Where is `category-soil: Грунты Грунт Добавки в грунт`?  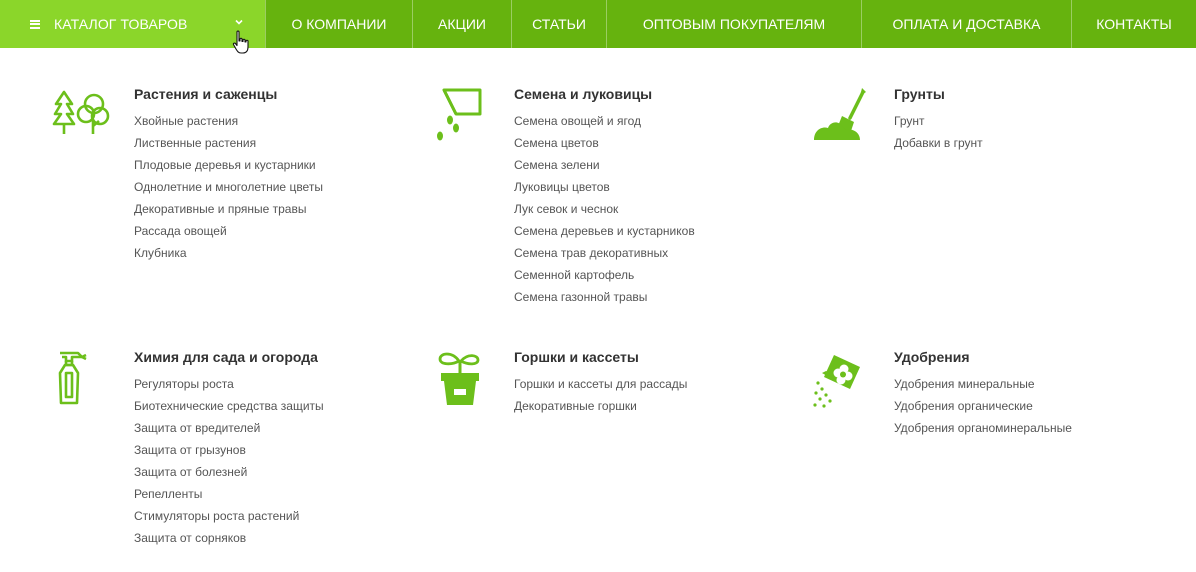
category-soil: Грунты Грунт Добавки в грунт is located at coordinates (982, 126).